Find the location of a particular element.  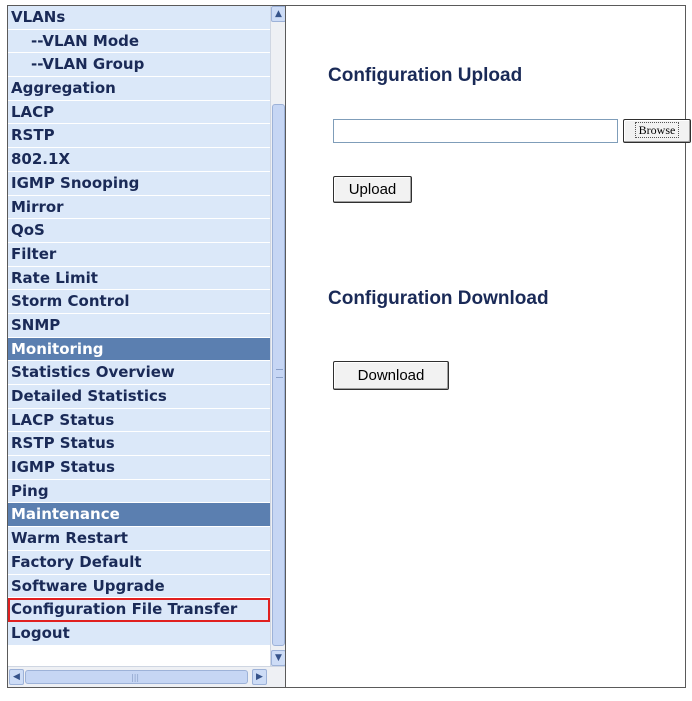

sidebar-item-vlan-mode: --VLAN Mode is located at coordinates (139, 41).